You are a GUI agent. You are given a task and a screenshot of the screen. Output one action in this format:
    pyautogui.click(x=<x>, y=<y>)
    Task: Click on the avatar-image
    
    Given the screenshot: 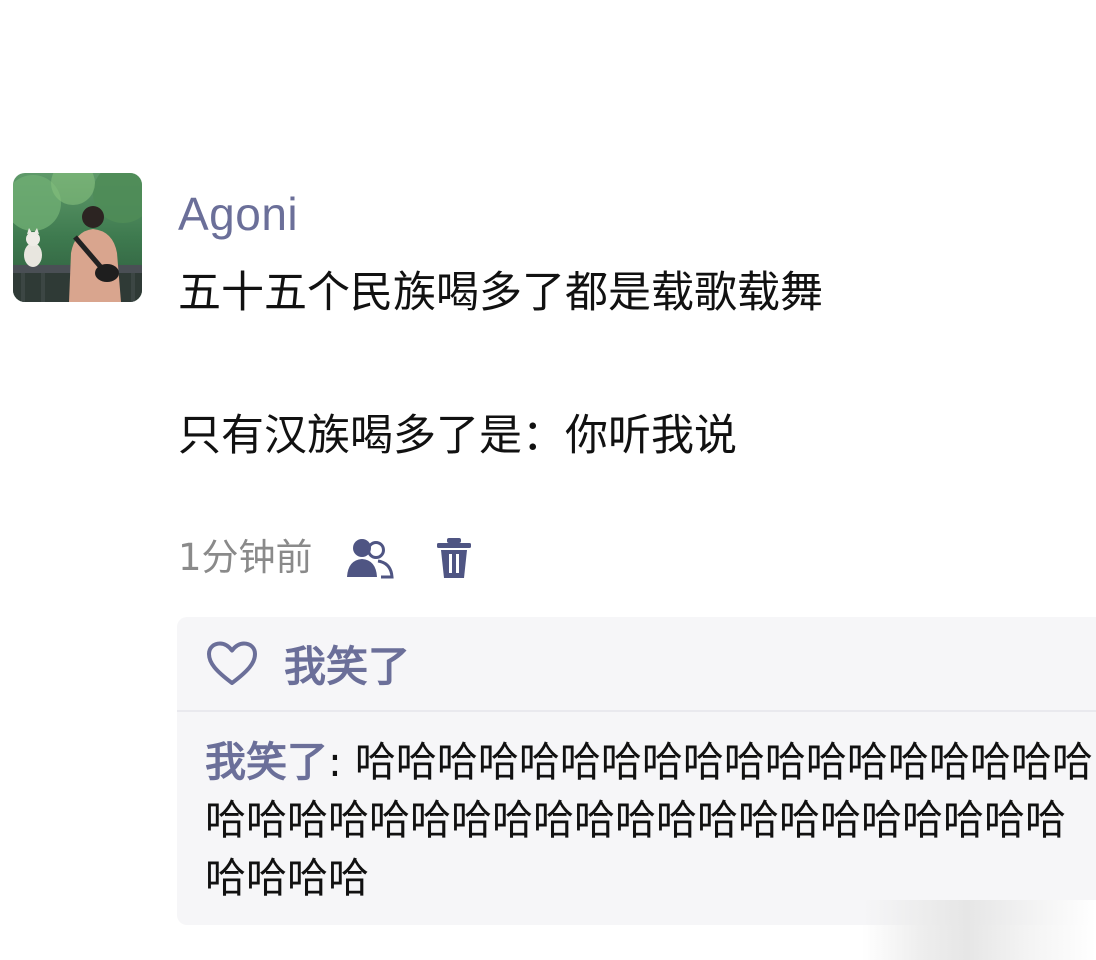 What is the action you would take?
    pyautogui.click(x=77, y=237)
    